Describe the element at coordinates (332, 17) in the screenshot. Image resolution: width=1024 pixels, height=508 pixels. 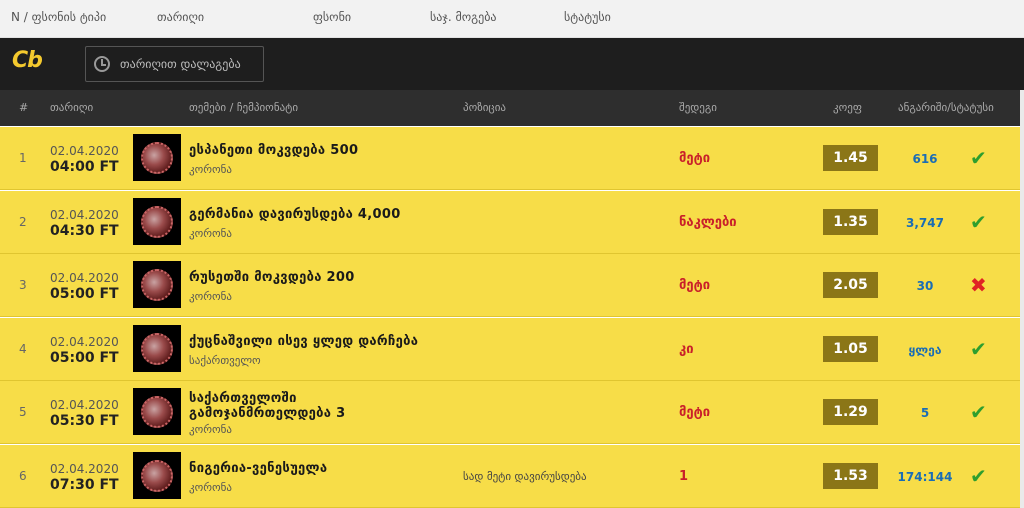
I see `col-header-bet: ფსონი` at that location.